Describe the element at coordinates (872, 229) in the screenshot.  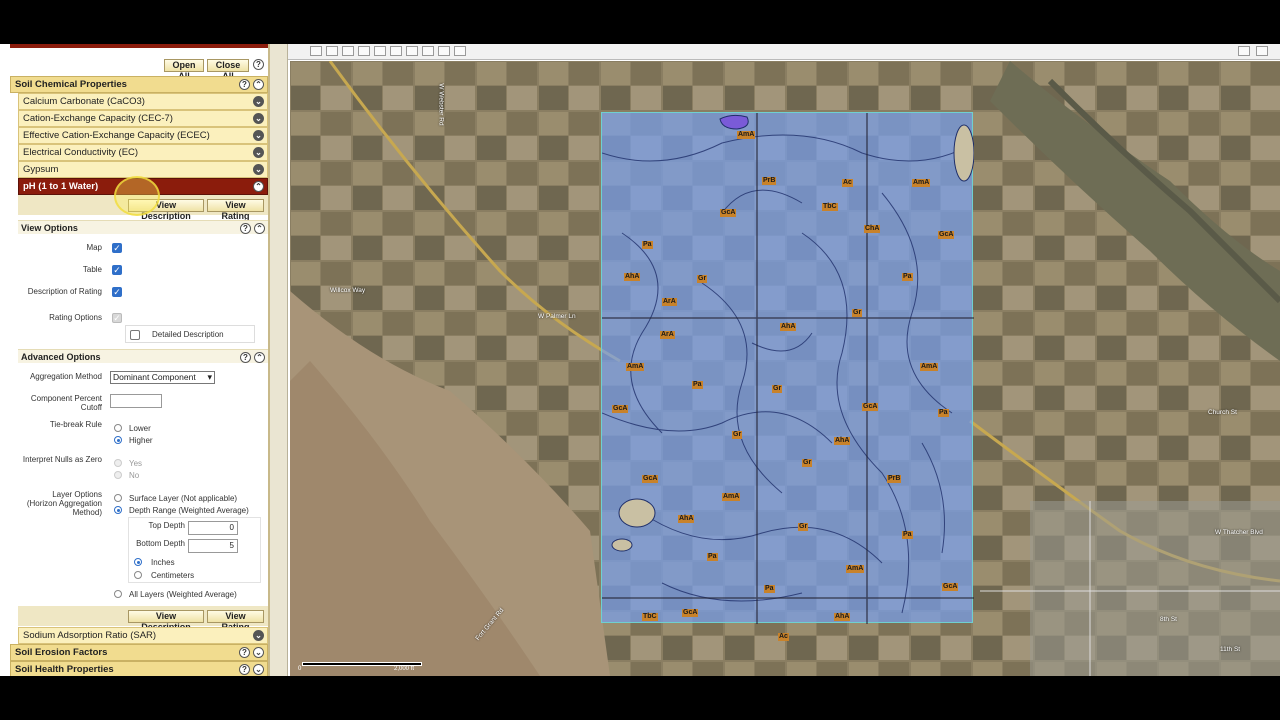
I see `map-unit-symbol: ChA` at that location.